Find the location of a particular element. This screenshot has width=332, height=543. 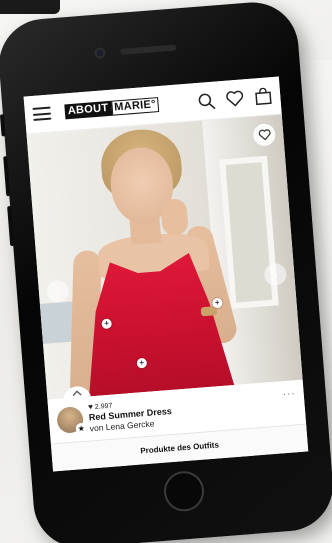

home-button is located at coordinates (184, 491).